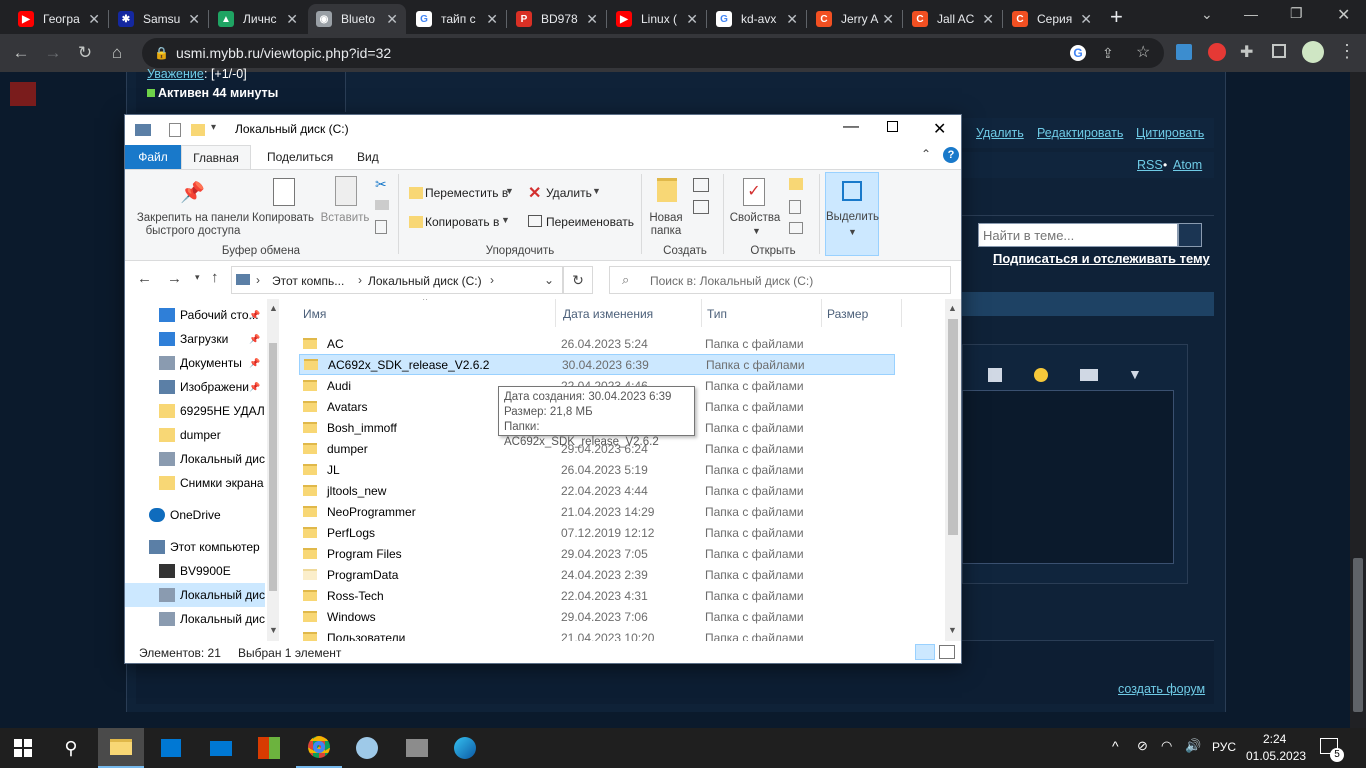 Image resolution: width=1366 pixels, height=768 pixels. Describe the element at coordinates (462, 222) in the screenshot. I see `copy-to-button: Копировать в` at that location.